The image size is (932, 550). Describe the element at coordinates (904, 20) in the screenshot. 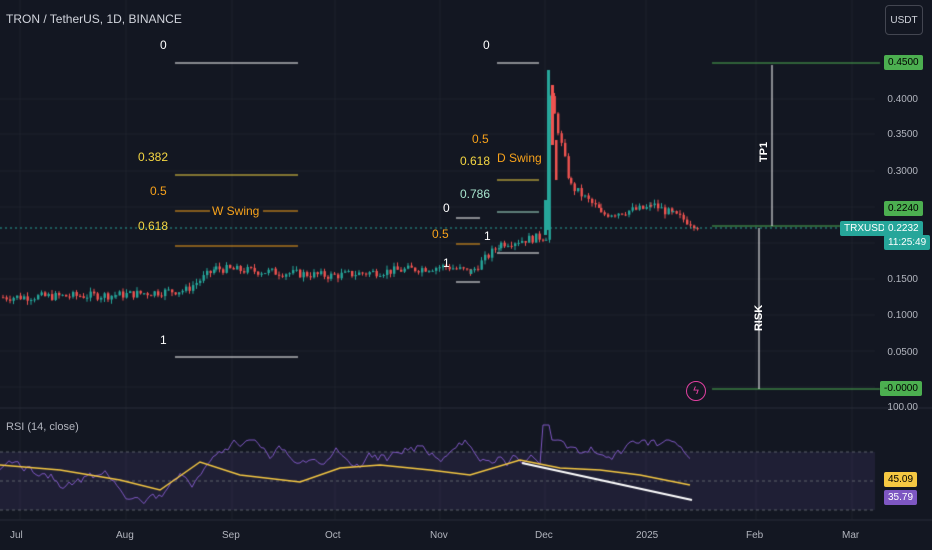

I see `currency-button: USDT` at that location.